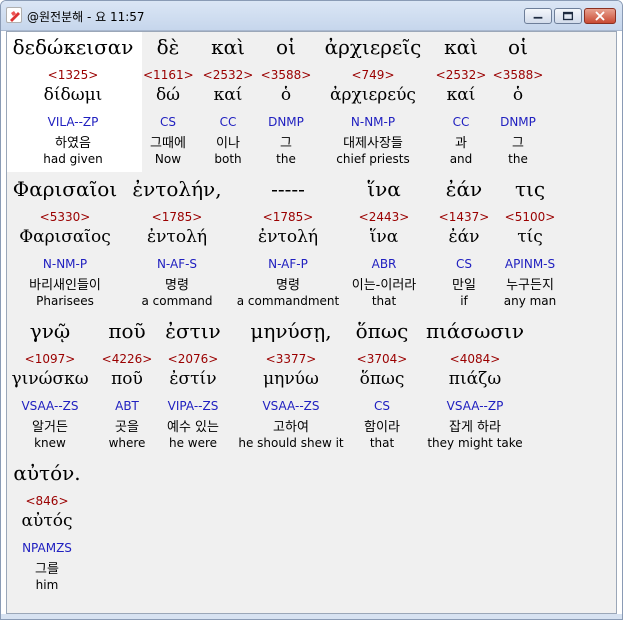  I want to click on word-block: γνῷ <1097> γινώσκω VSAA--ZS 알거든 knew, so click(50, 386).